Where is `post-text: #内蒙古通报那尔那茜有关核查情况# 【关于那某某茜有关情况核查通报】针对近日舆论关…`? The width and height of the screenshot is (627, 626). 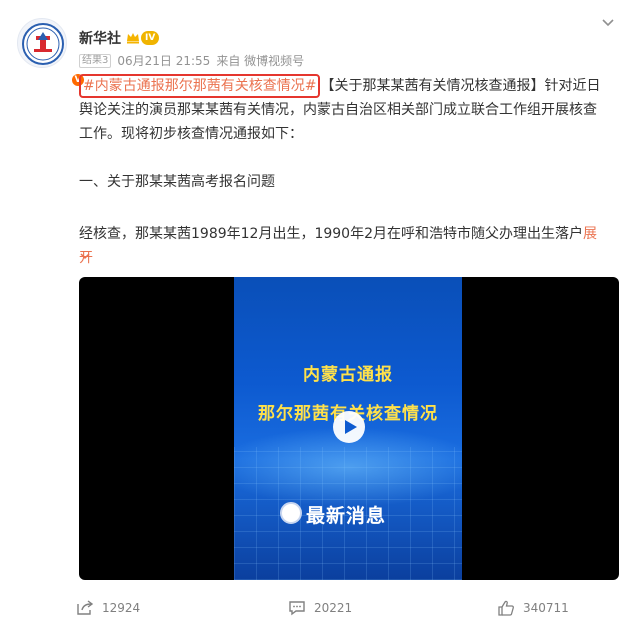
post-text: #内蒙古通报那尔那茜有关核查情况# 【关于那某某茜有关情况核查通报】针对近日舆论关… is located at coordinates (344, 110).